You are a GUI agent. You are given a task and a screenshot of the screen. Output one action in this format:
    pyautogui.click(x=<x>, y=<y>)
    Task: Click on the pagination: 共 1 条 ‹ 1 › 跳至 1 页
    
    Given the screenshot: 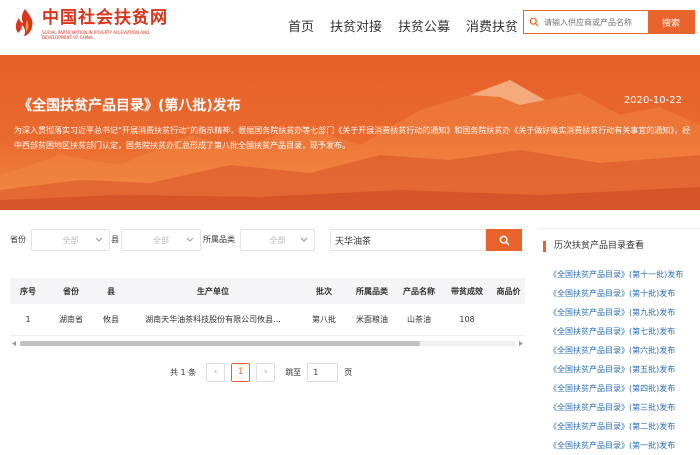 What is the action you would take?
    pyautogui.click(x=261, y=372)
    